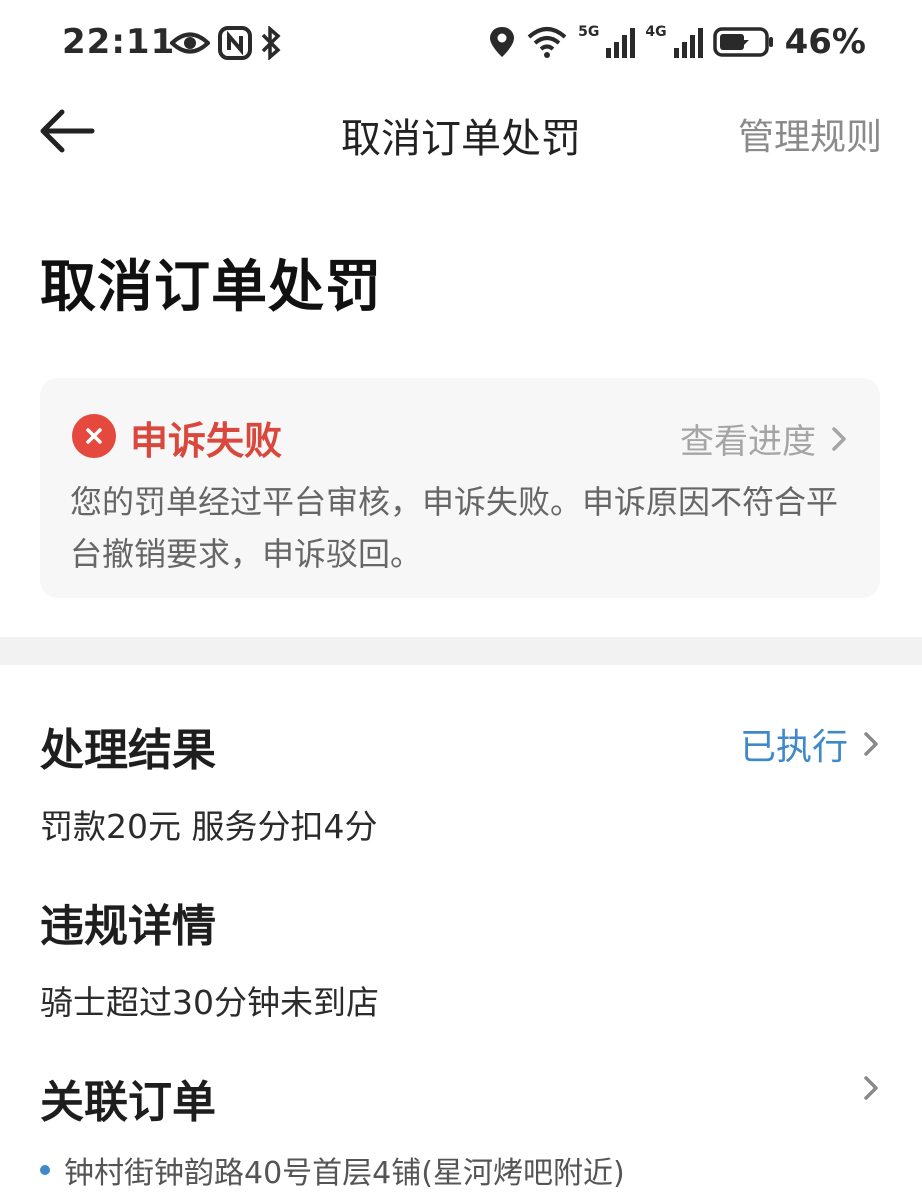 The image size is (922, 1192). Describe the element at coordinates (209, 1002) in the screenshot. I see `violation-detail: 骑士超过30分钟未到店` at that location.